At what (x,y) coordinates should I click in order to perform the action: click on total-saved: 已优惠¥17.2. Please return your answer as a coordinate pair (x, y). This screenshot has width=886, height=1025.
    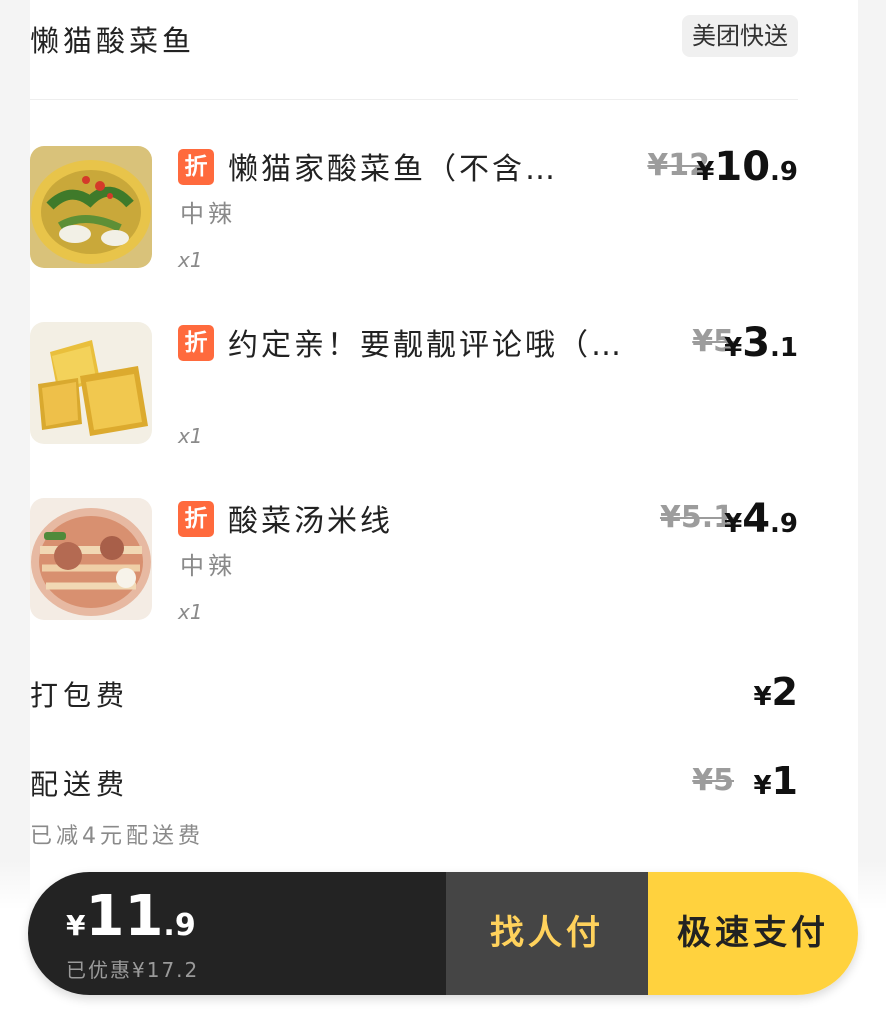
    Looking at the image, I should click on (133, 970).